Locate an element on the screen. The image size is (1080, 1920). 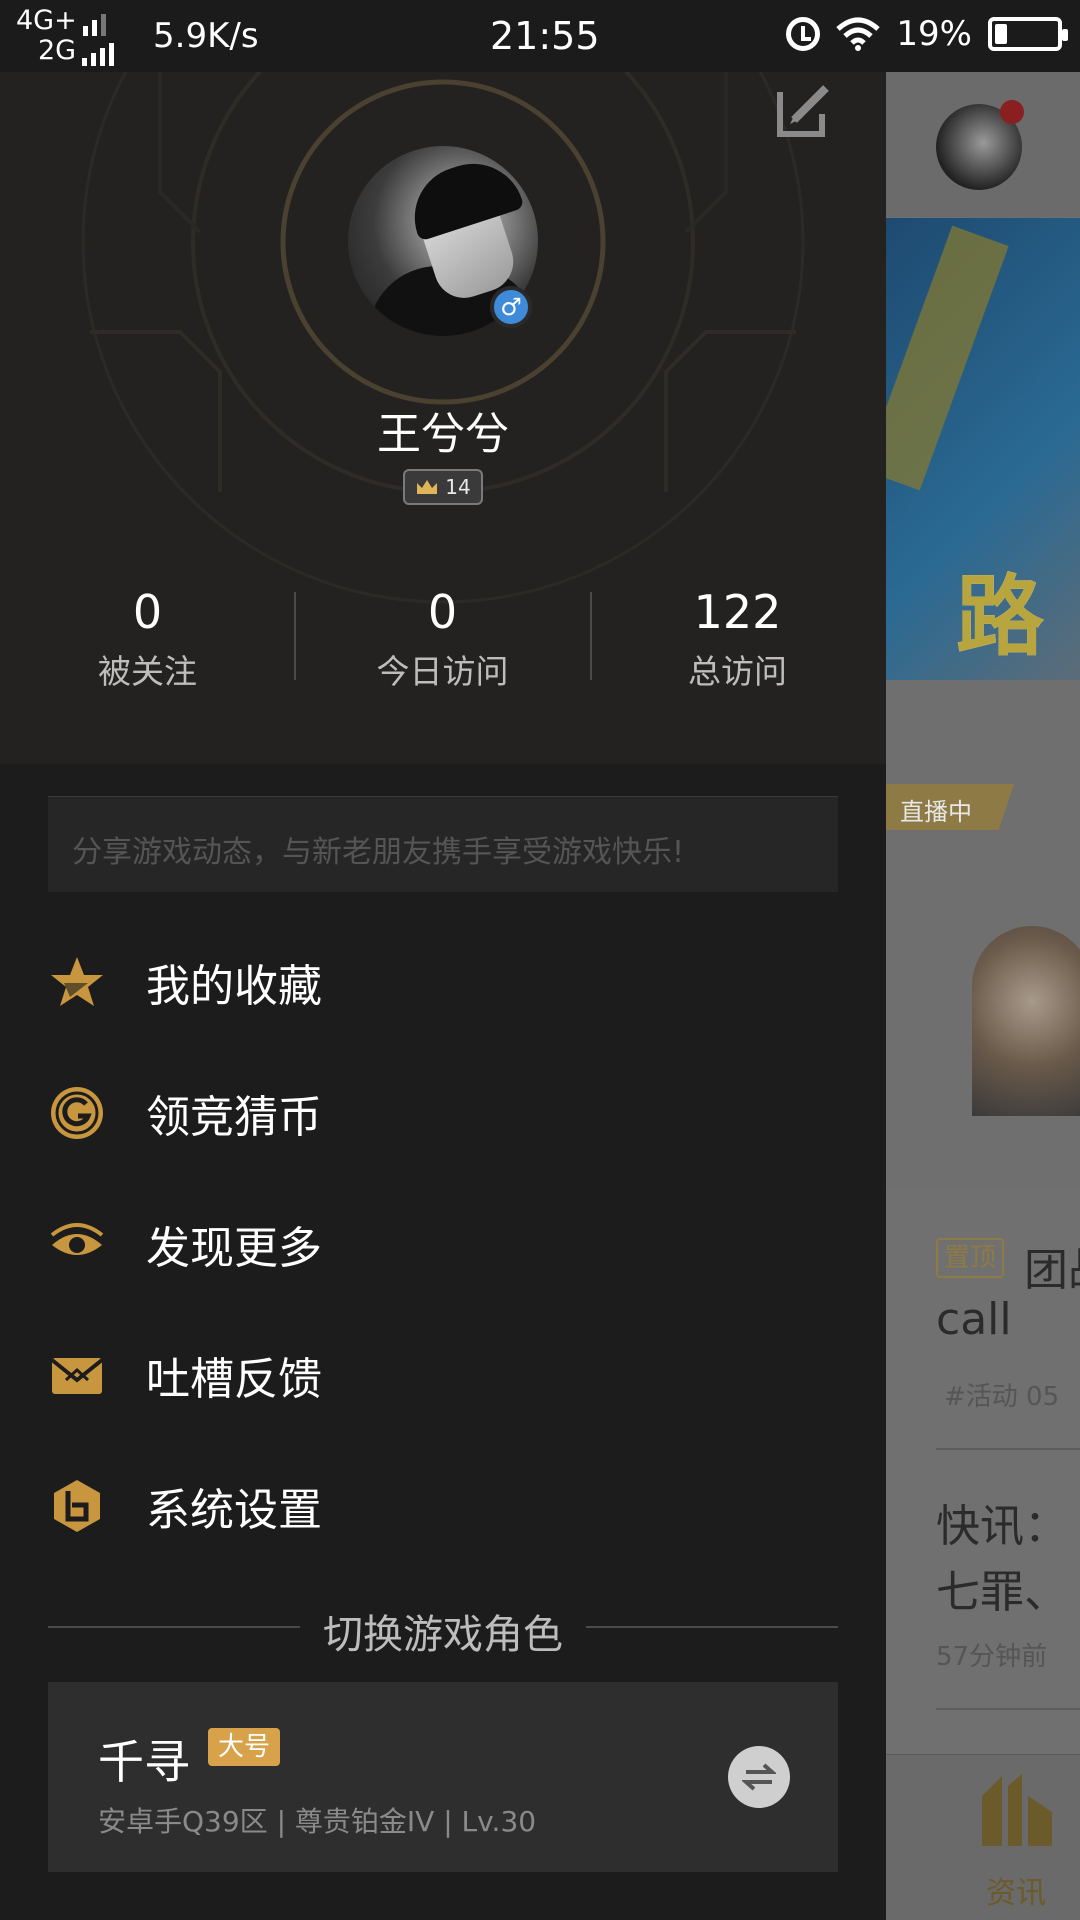
network-type-primary: 4G+ is located at coordinates (46, 20).